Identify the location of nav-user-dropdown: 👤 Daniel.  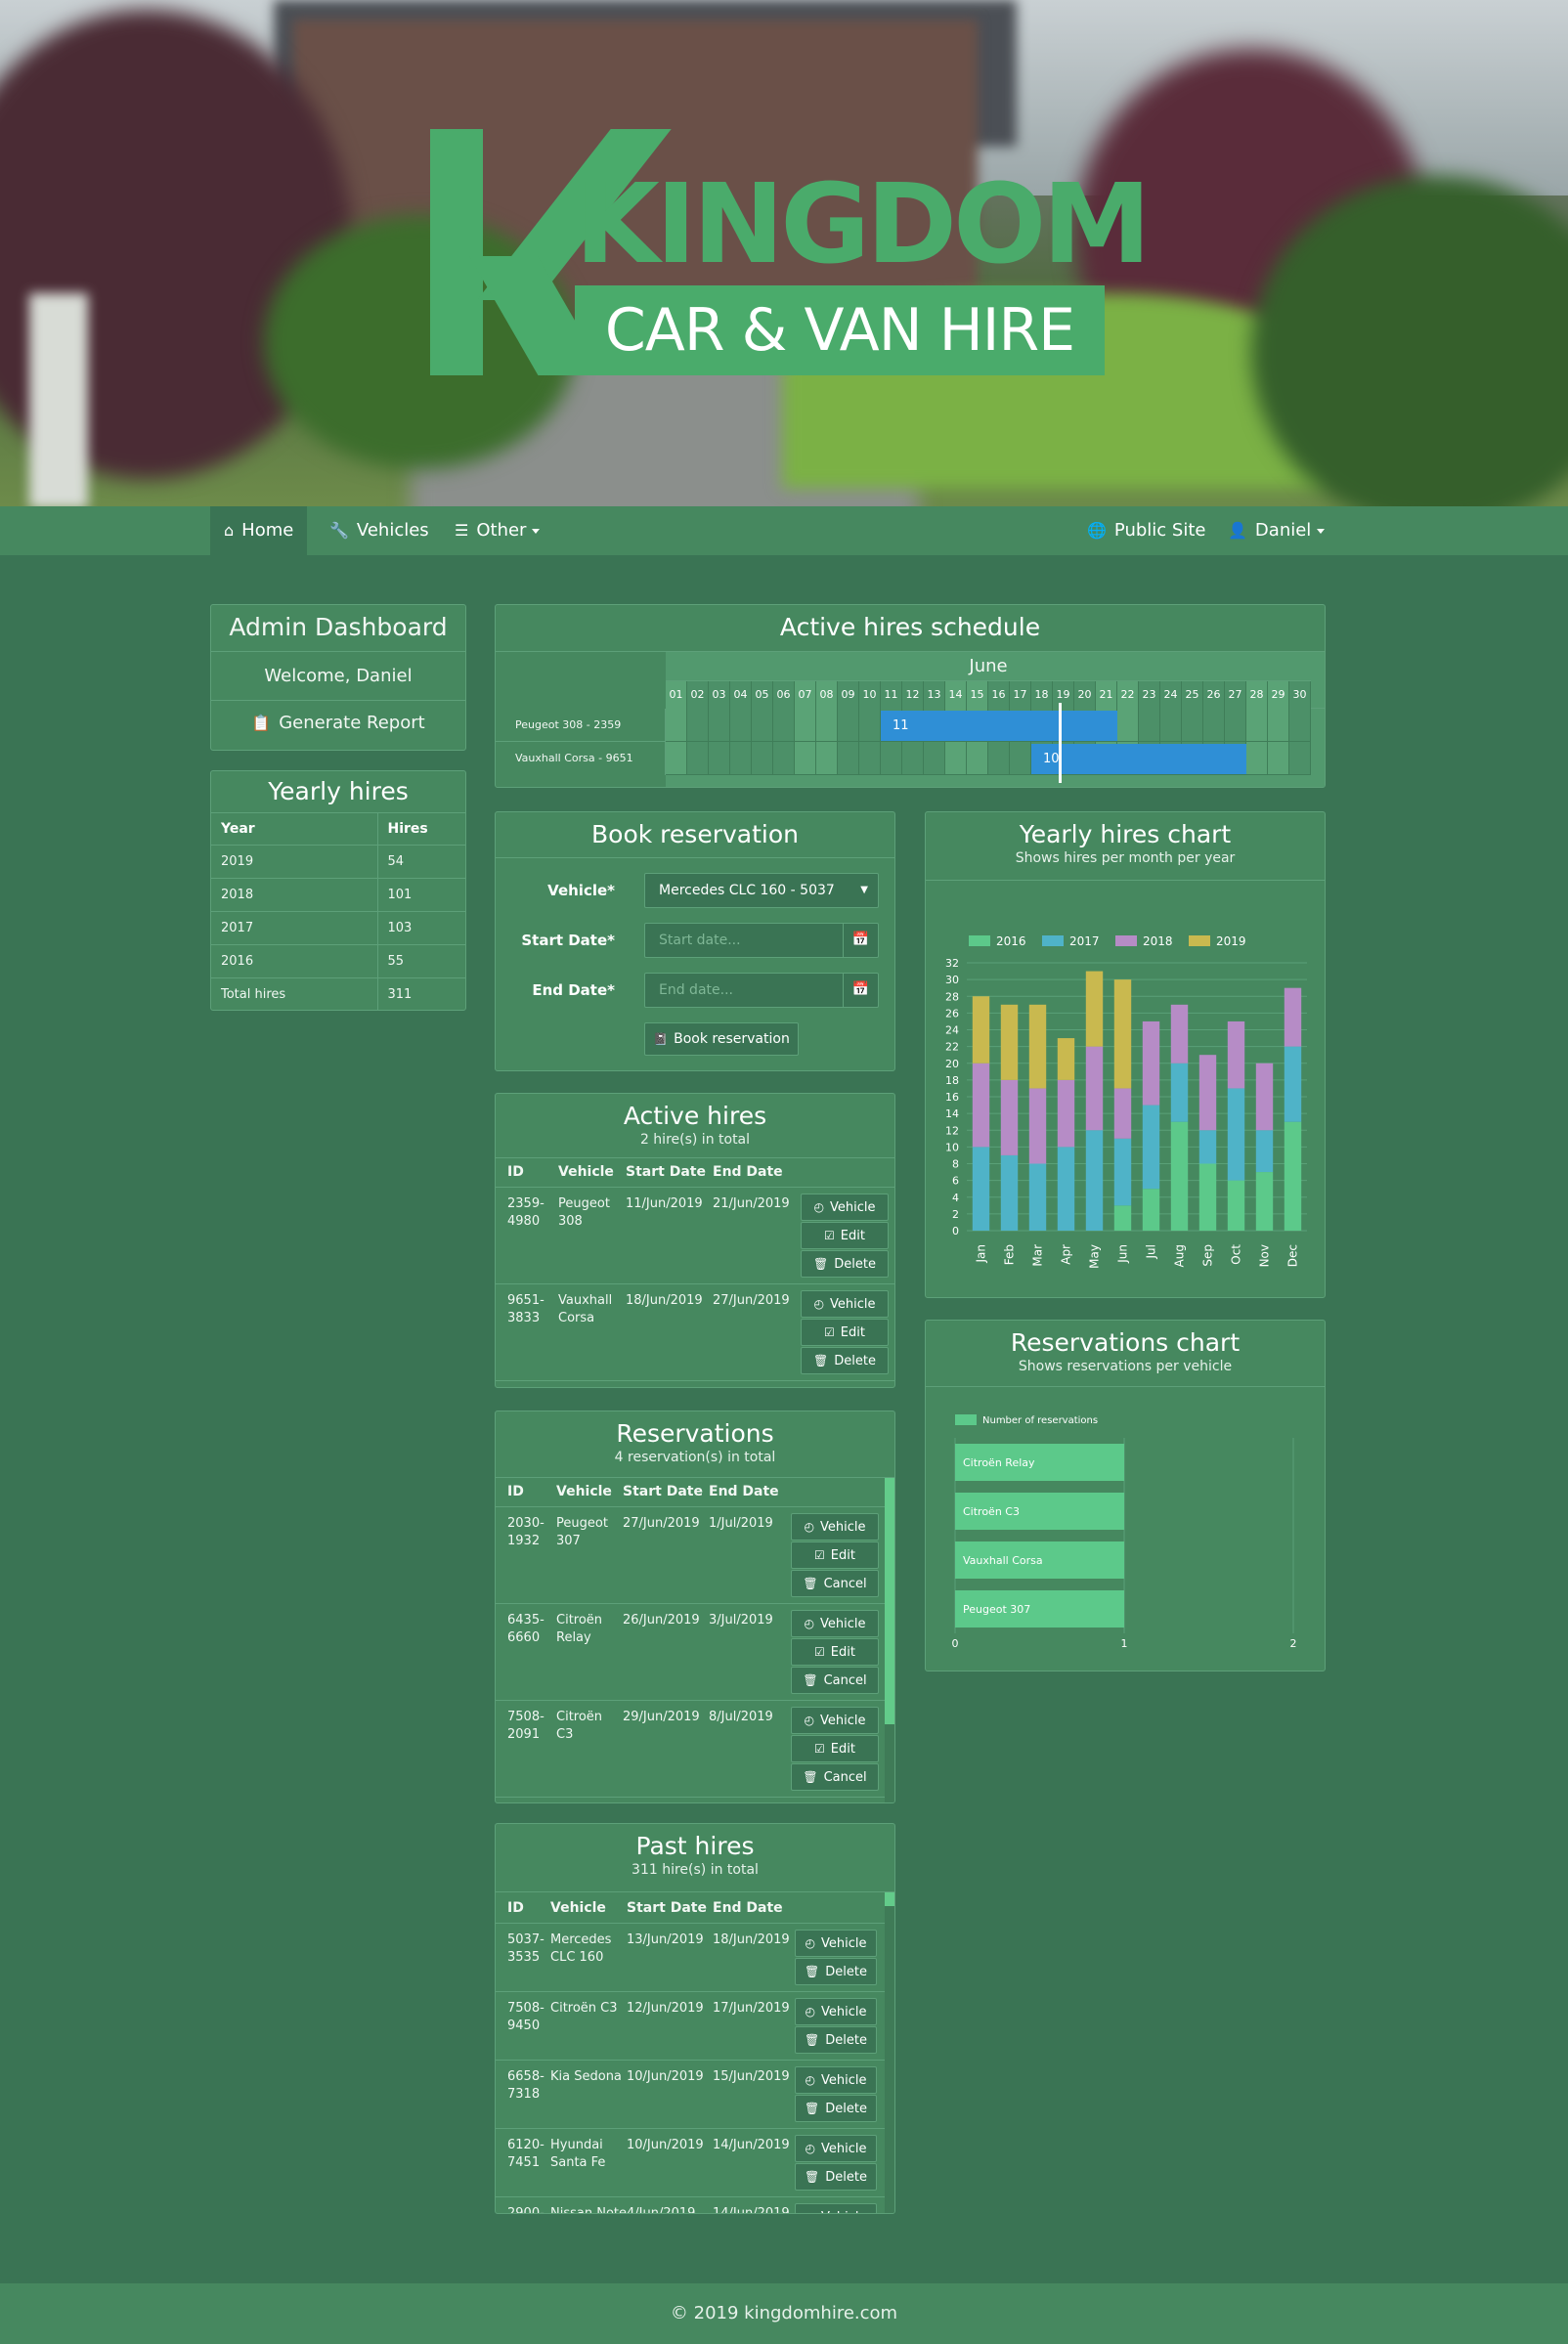
(1276, 531).